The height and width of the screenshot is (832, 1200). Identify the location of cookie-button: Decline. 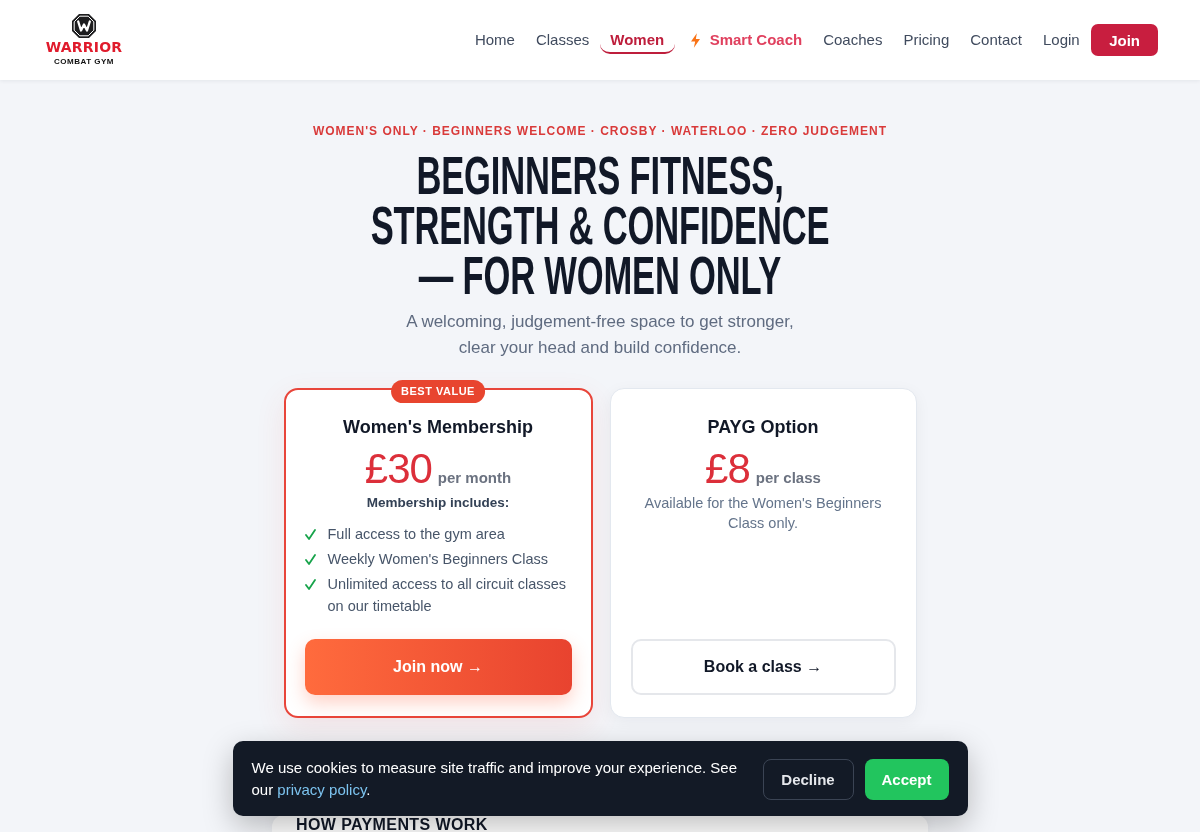
(808, 779).